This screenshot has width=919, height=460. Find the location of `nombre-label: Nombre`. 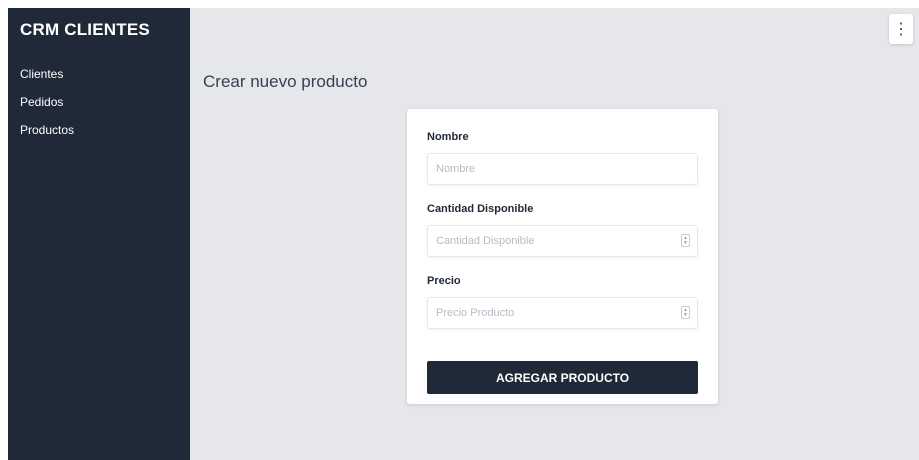

nombre-label: Nombre is located at coordinates (448, 137).